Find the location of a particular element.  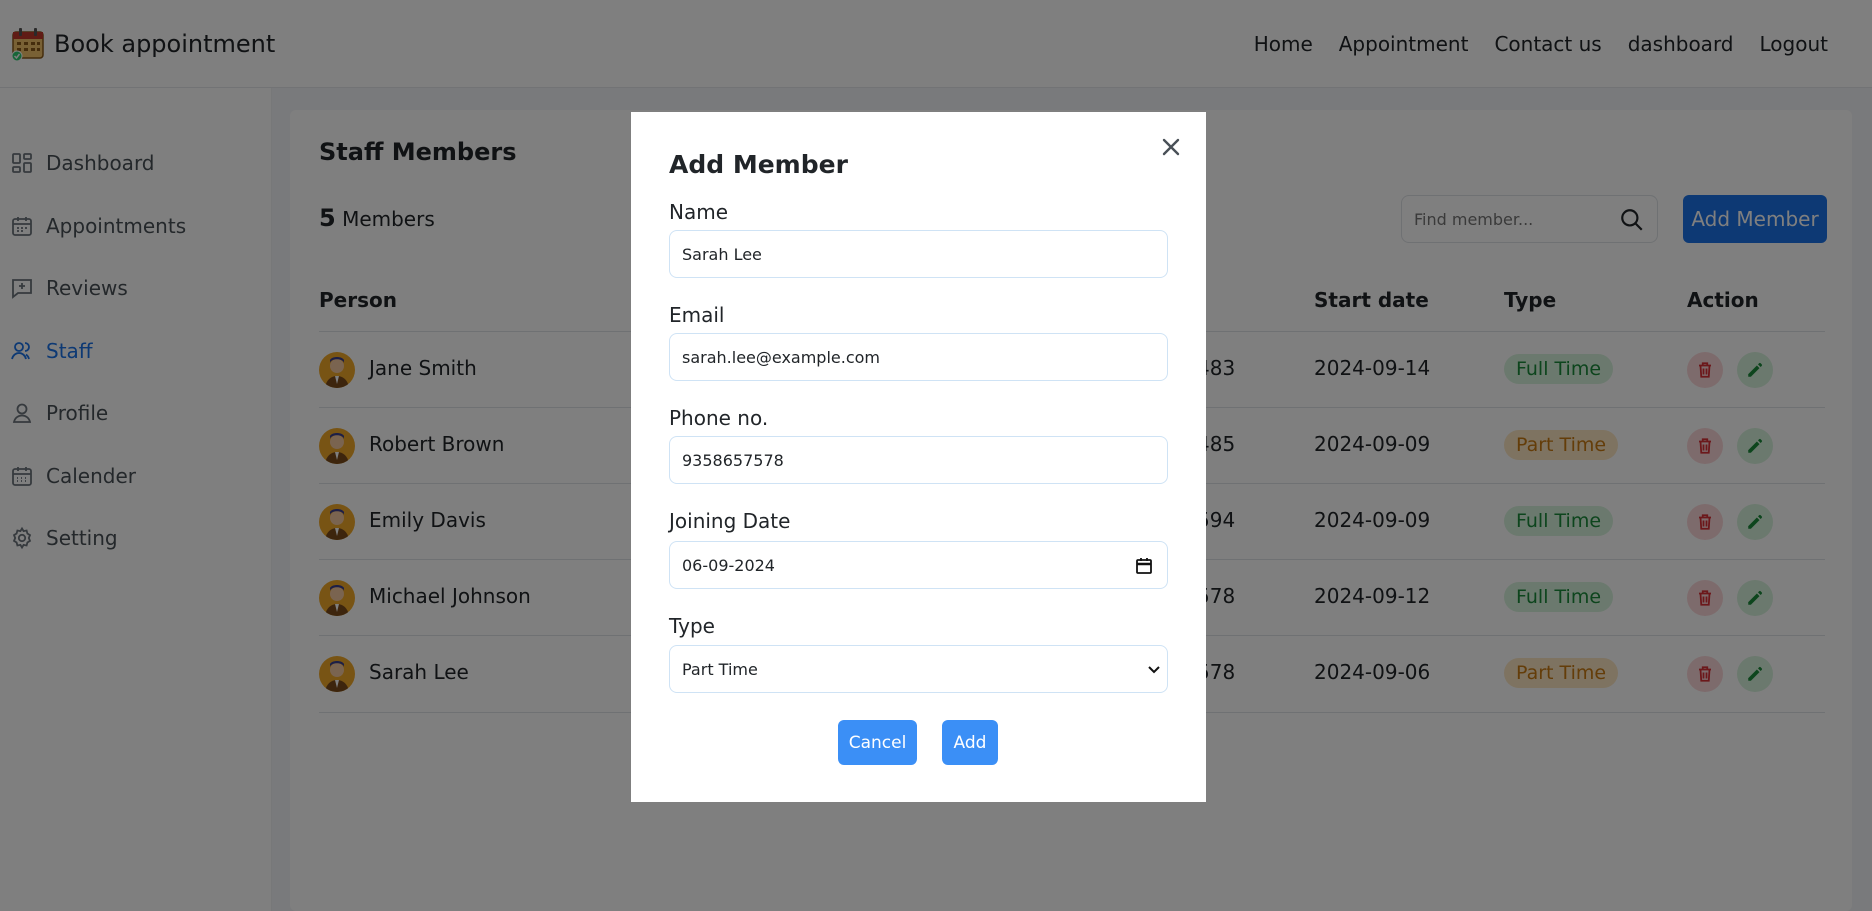

phone-label: Phone no. is located at coordinates (719, 418).